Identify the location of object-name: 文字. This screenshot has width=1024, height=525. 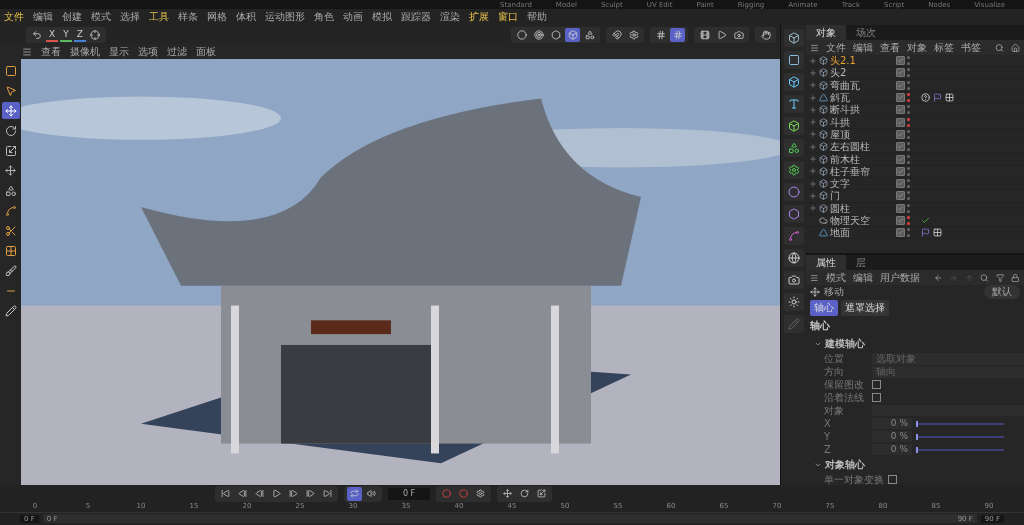
(862, 184).